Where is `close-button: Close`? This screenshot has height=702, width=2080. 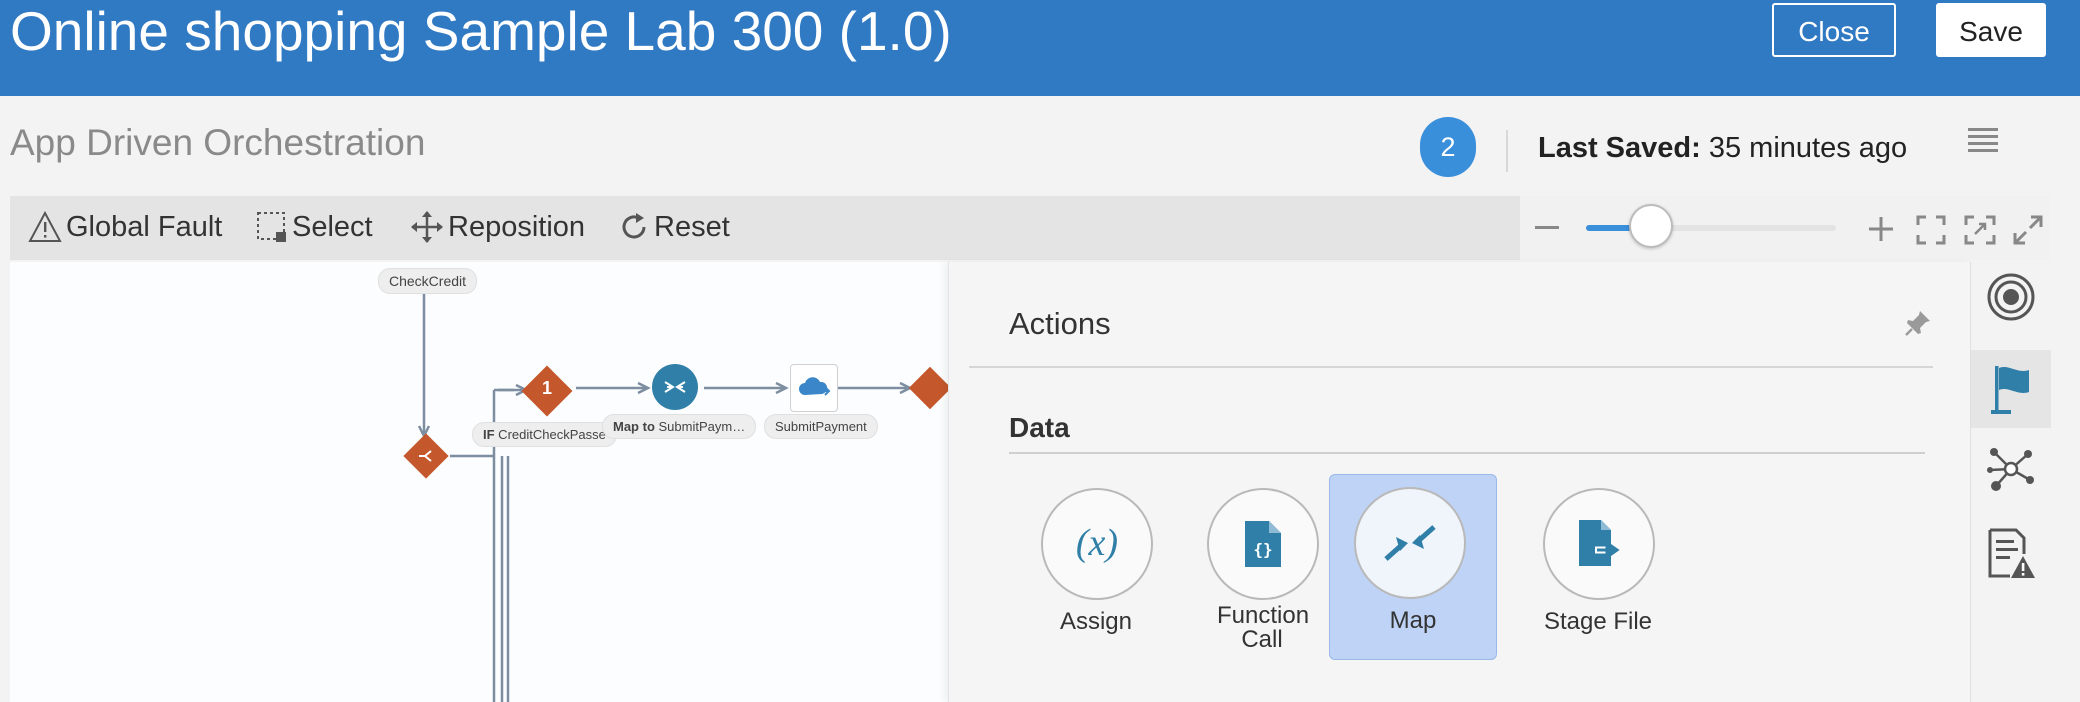
close-button: Close is located at coordinates (1834, 30).